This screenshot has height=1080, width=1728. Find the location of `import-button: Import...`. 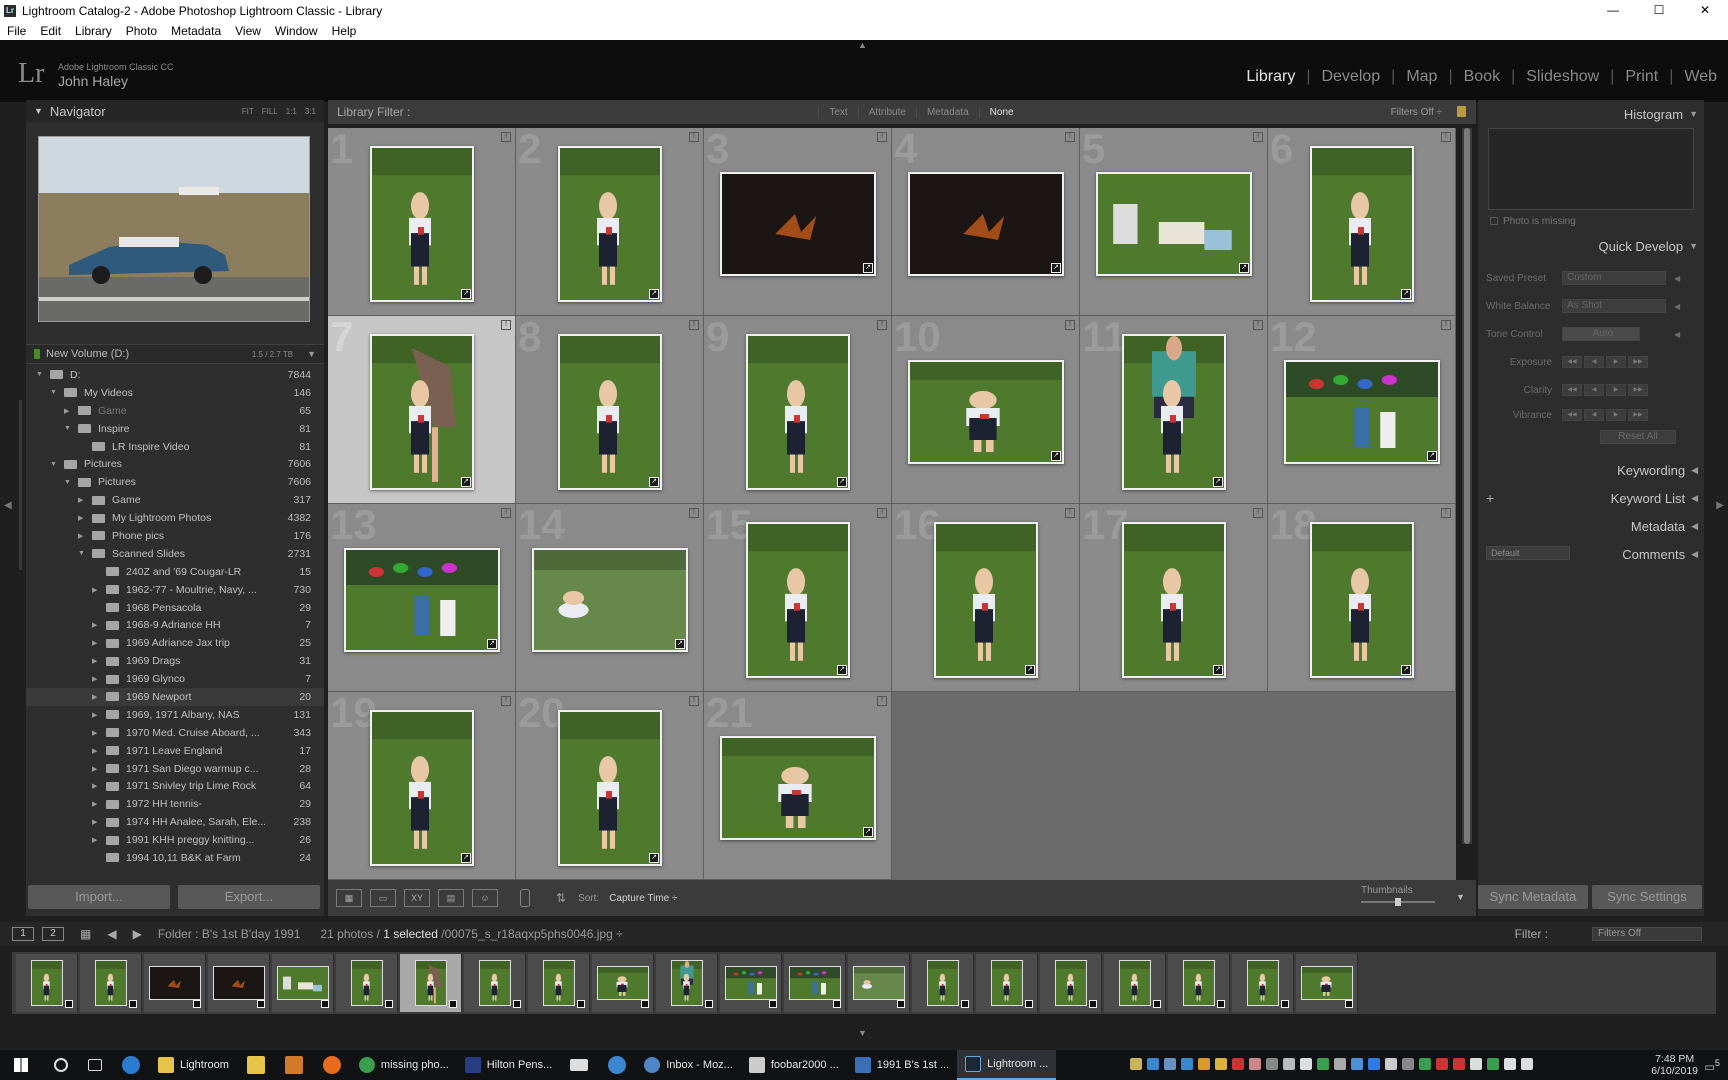

import-button: Import... is located at coordinates (99, 897).